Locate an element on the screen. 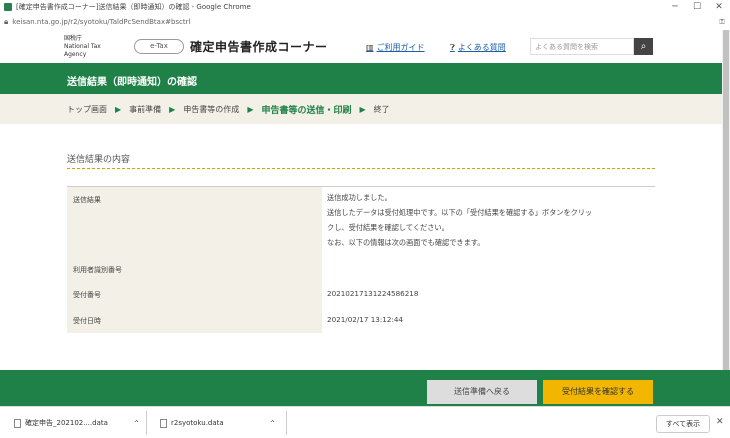  check-receipt-result-button: 受付結果を確認する is located at coordinates (598, 392).